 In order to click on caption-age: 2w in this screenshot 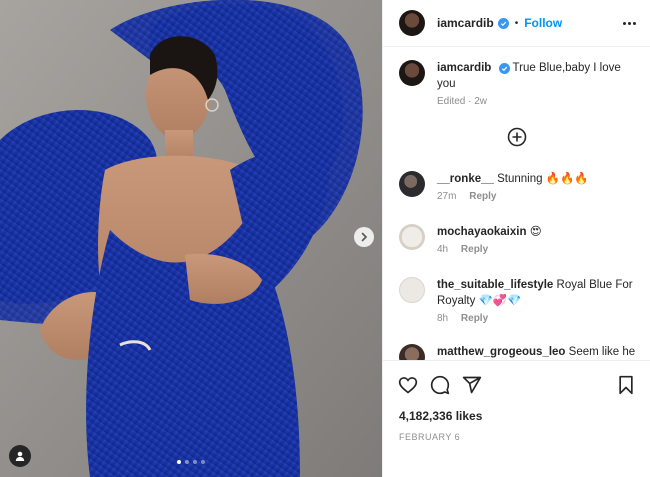, I will do `click(480, 101)`.